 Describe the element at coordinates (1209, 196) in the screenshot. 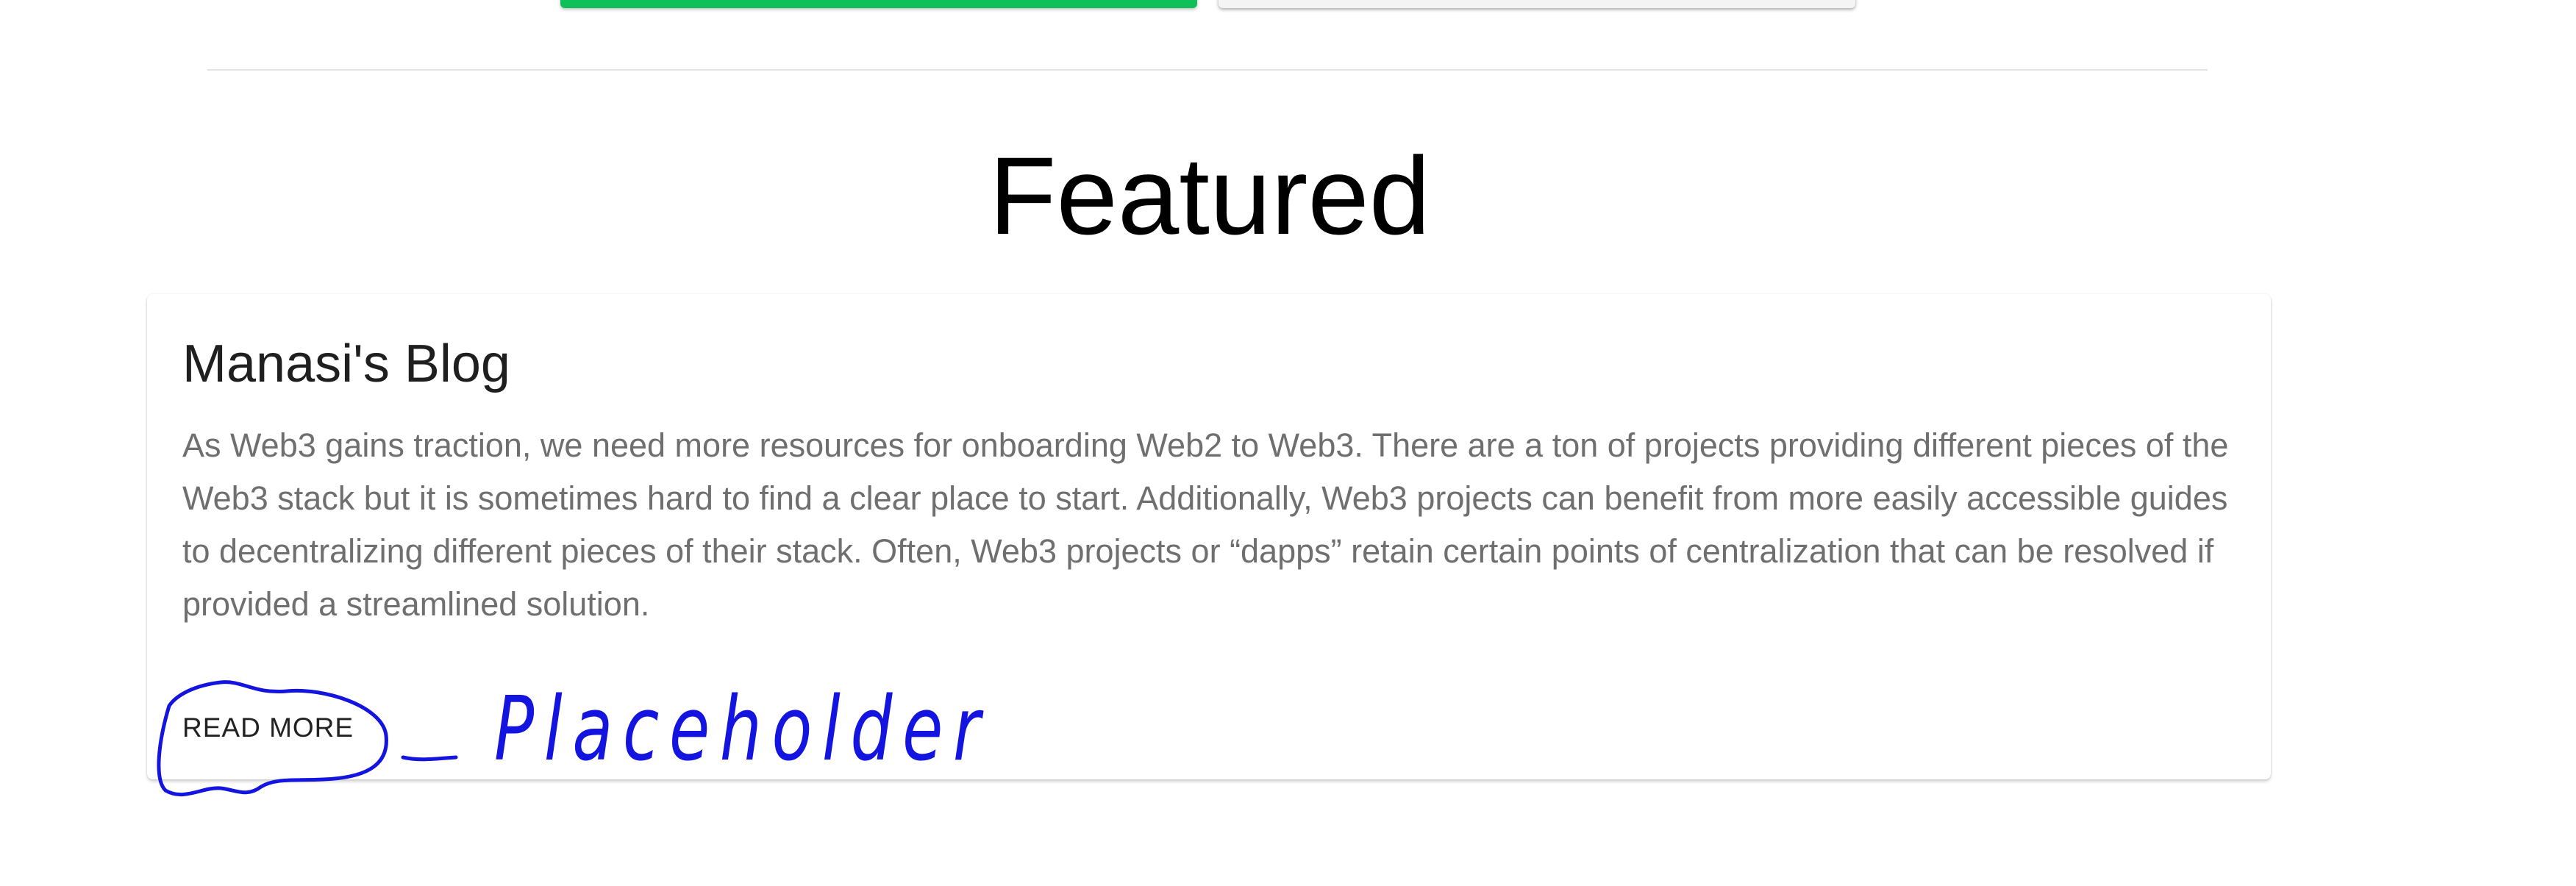

I see `featured-heading: Featured` at that location.